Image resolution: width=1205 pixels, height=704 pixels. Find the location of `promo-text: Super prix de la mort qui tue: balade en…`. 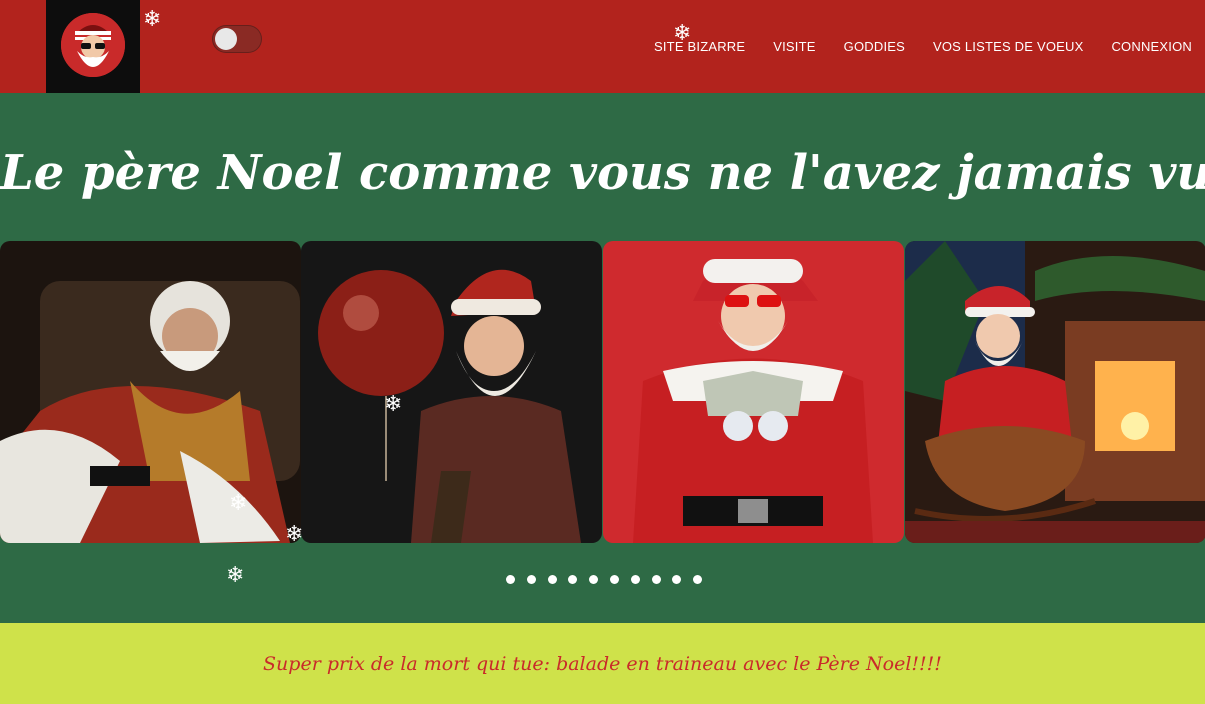

promo-text: Super prix de la mort qui tue: balade en… is located at coordinates (602, 664).